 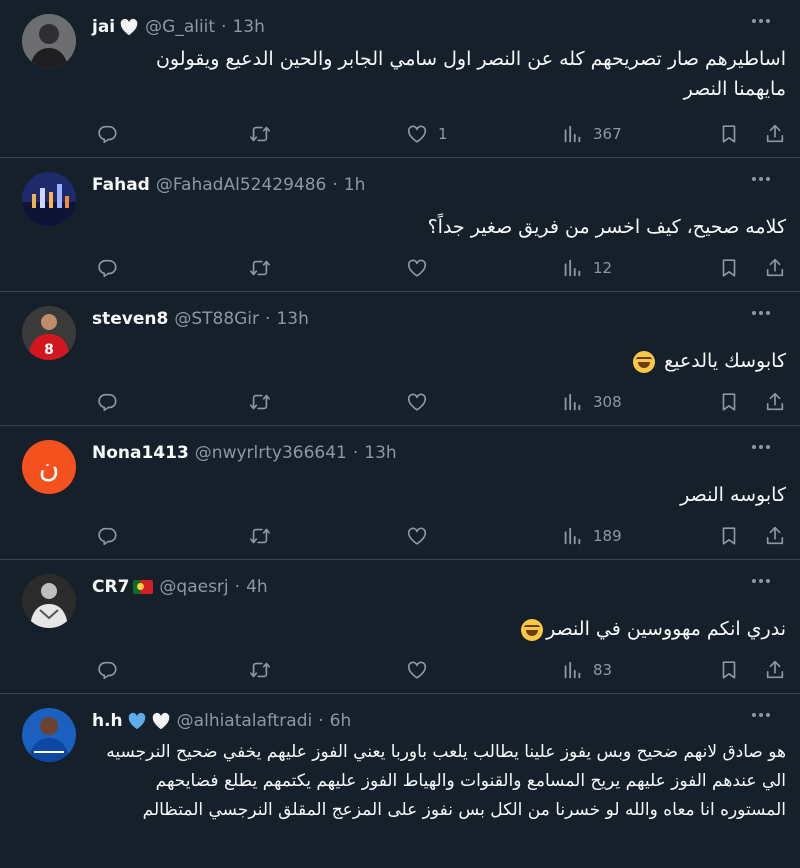 I want to click on like-count: 1, so click(x=443, y=134).